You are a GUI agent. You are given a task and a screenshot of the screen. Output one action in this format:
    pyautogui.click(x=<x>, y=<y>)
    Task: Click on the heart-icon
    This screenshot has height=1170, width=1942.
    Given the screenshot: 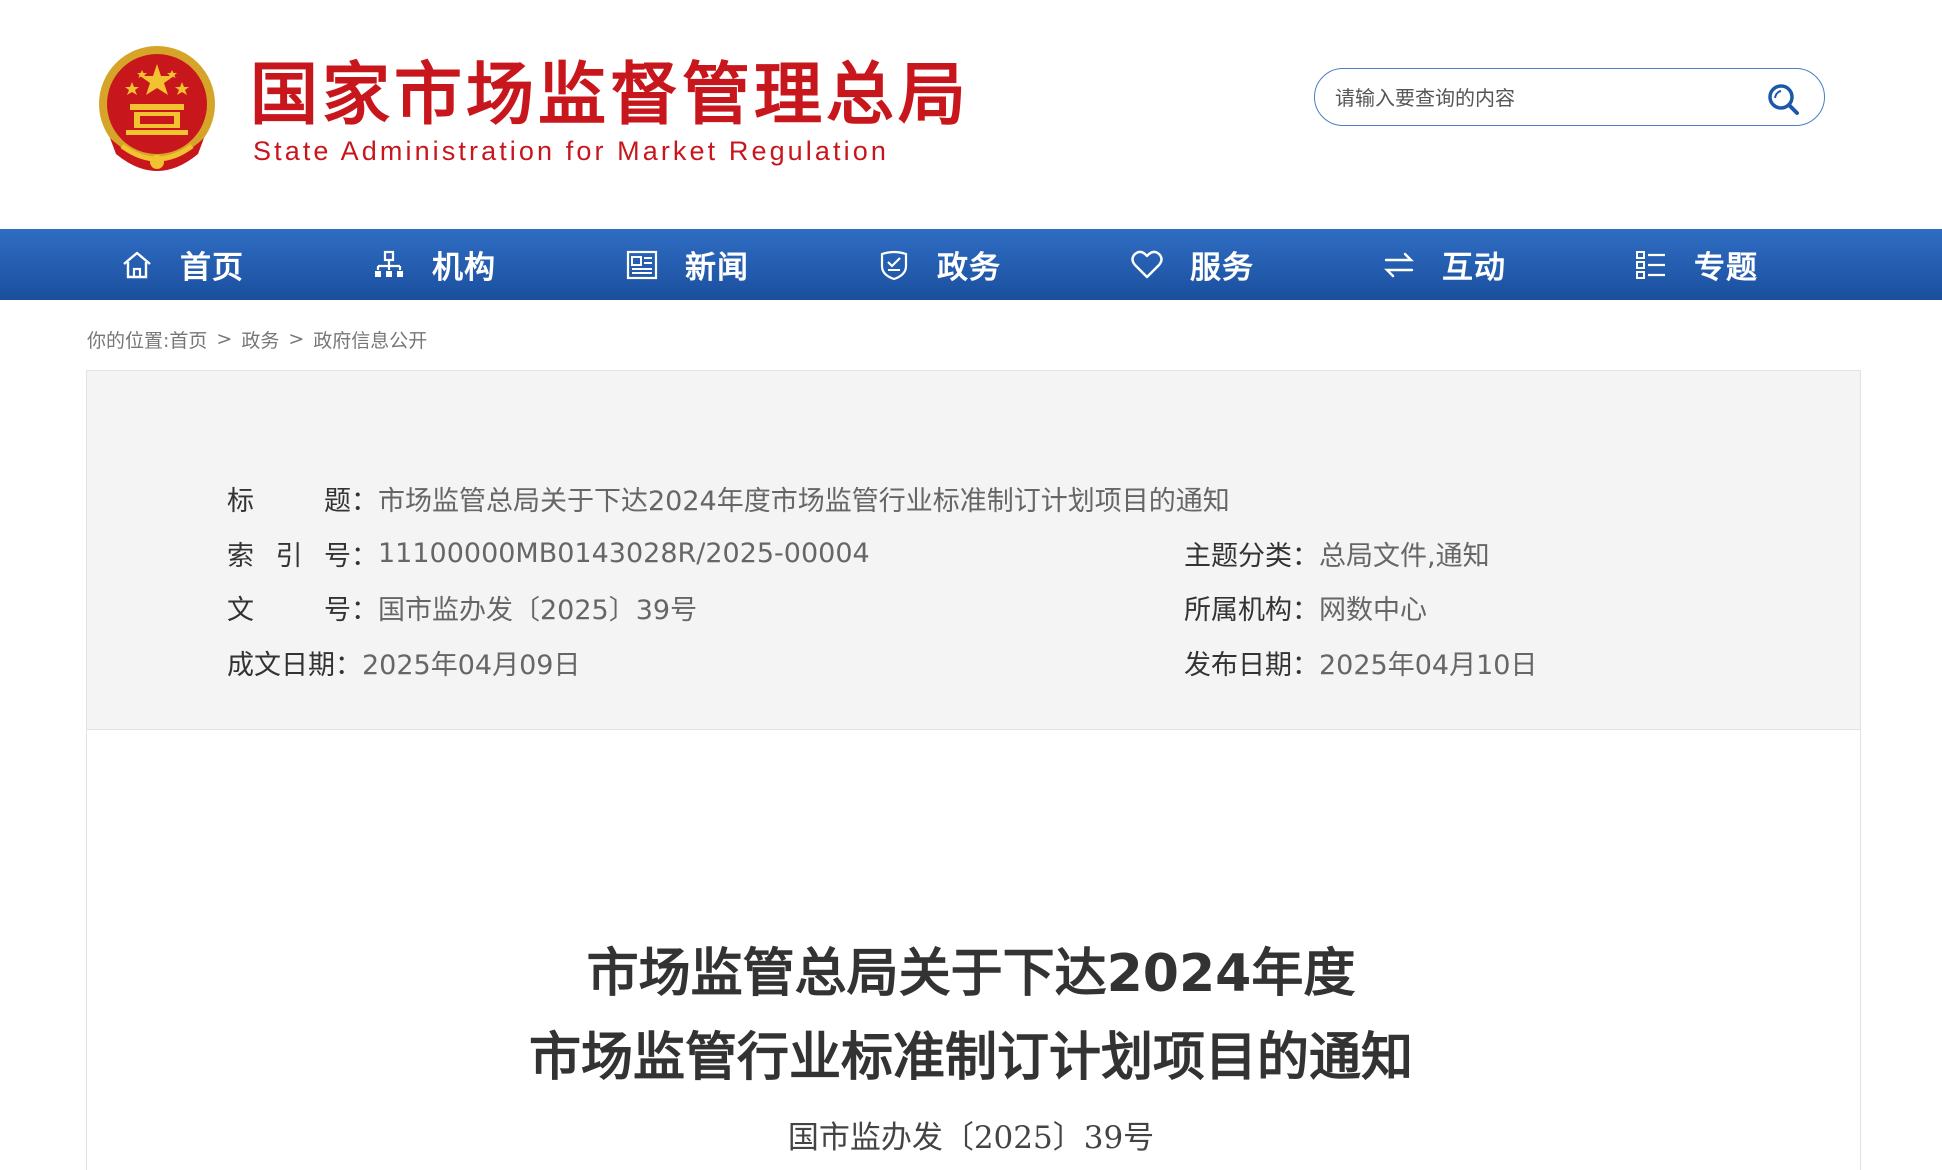 What is the action you would take?
    pyautogui.click(x=1147, y=264)
    